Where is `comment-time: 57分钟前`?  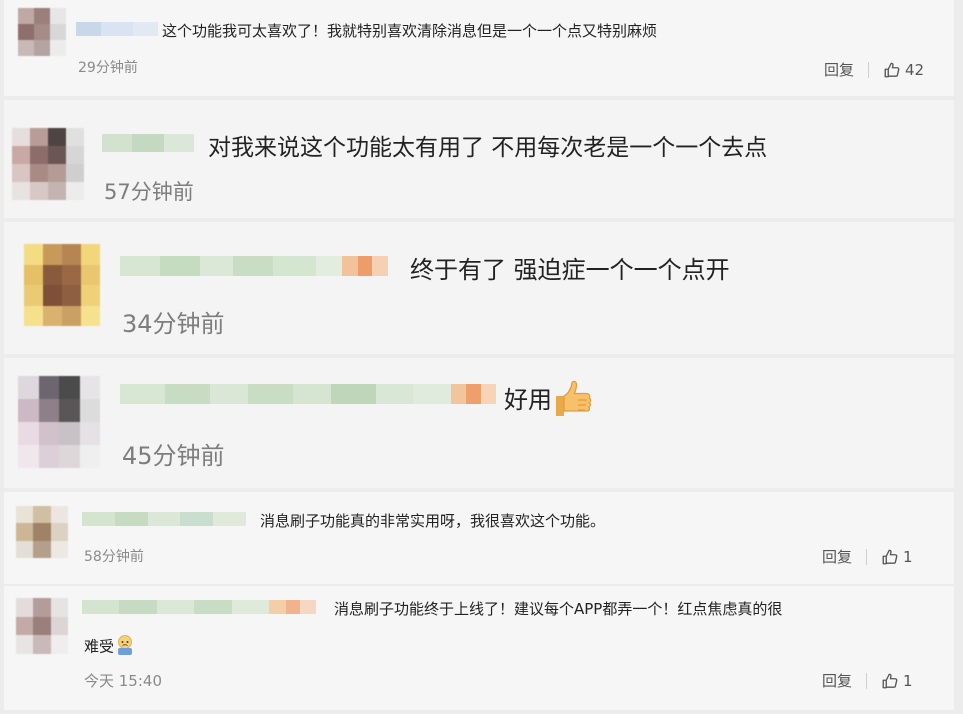 comment-time: 57分钟前 is located at coordinates (149, 192).